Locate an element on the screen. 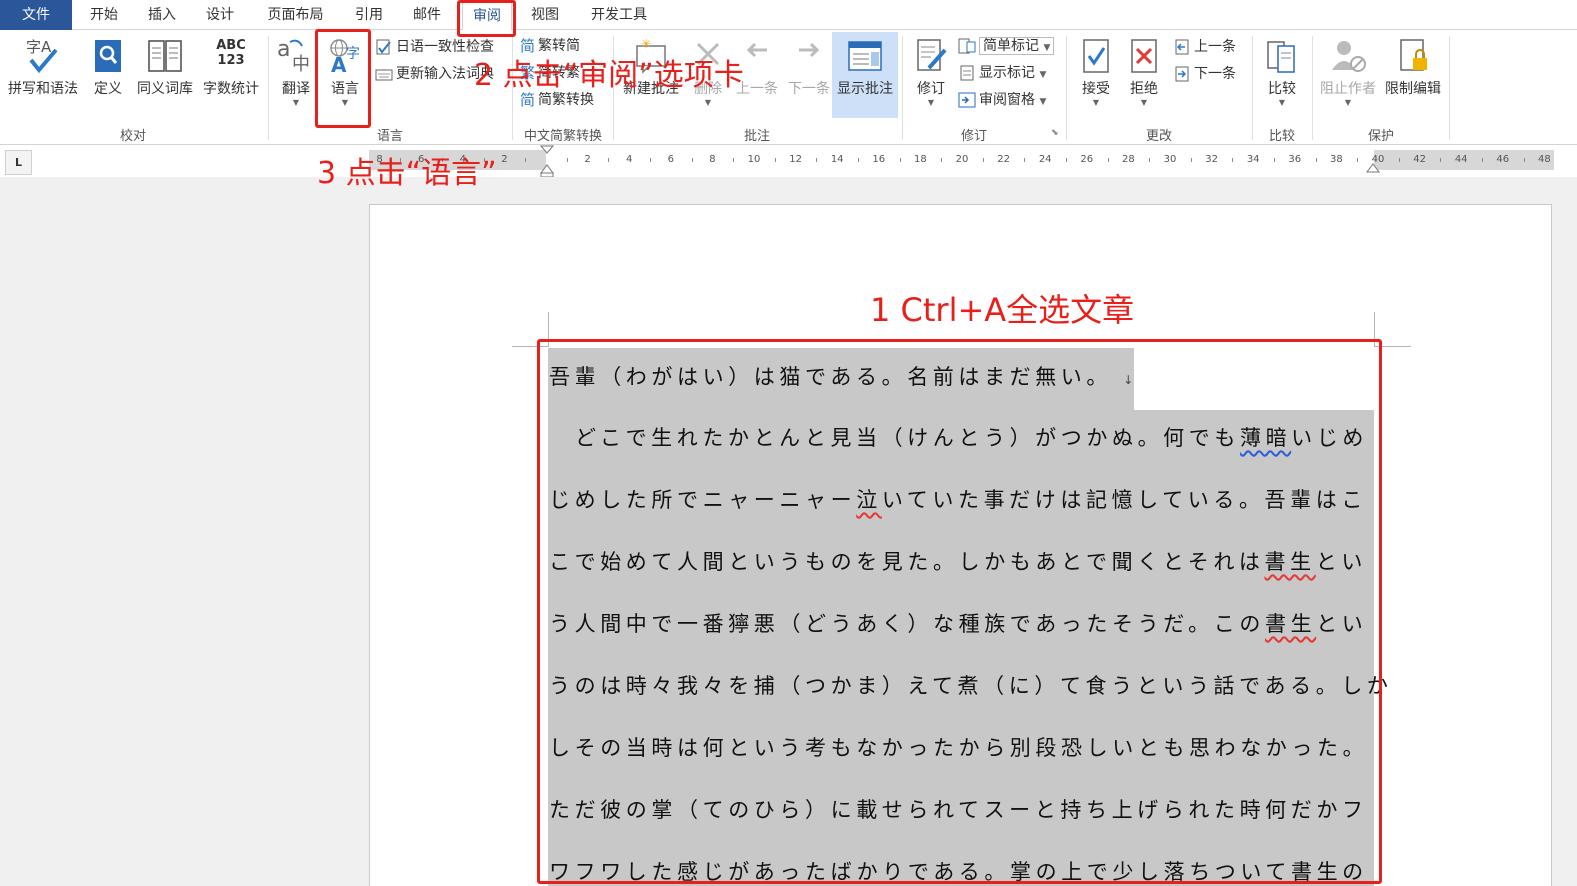 This screenshot has height=886, width=1577. word-count-icon: ABC 123 is located at coordinates (231, 53).